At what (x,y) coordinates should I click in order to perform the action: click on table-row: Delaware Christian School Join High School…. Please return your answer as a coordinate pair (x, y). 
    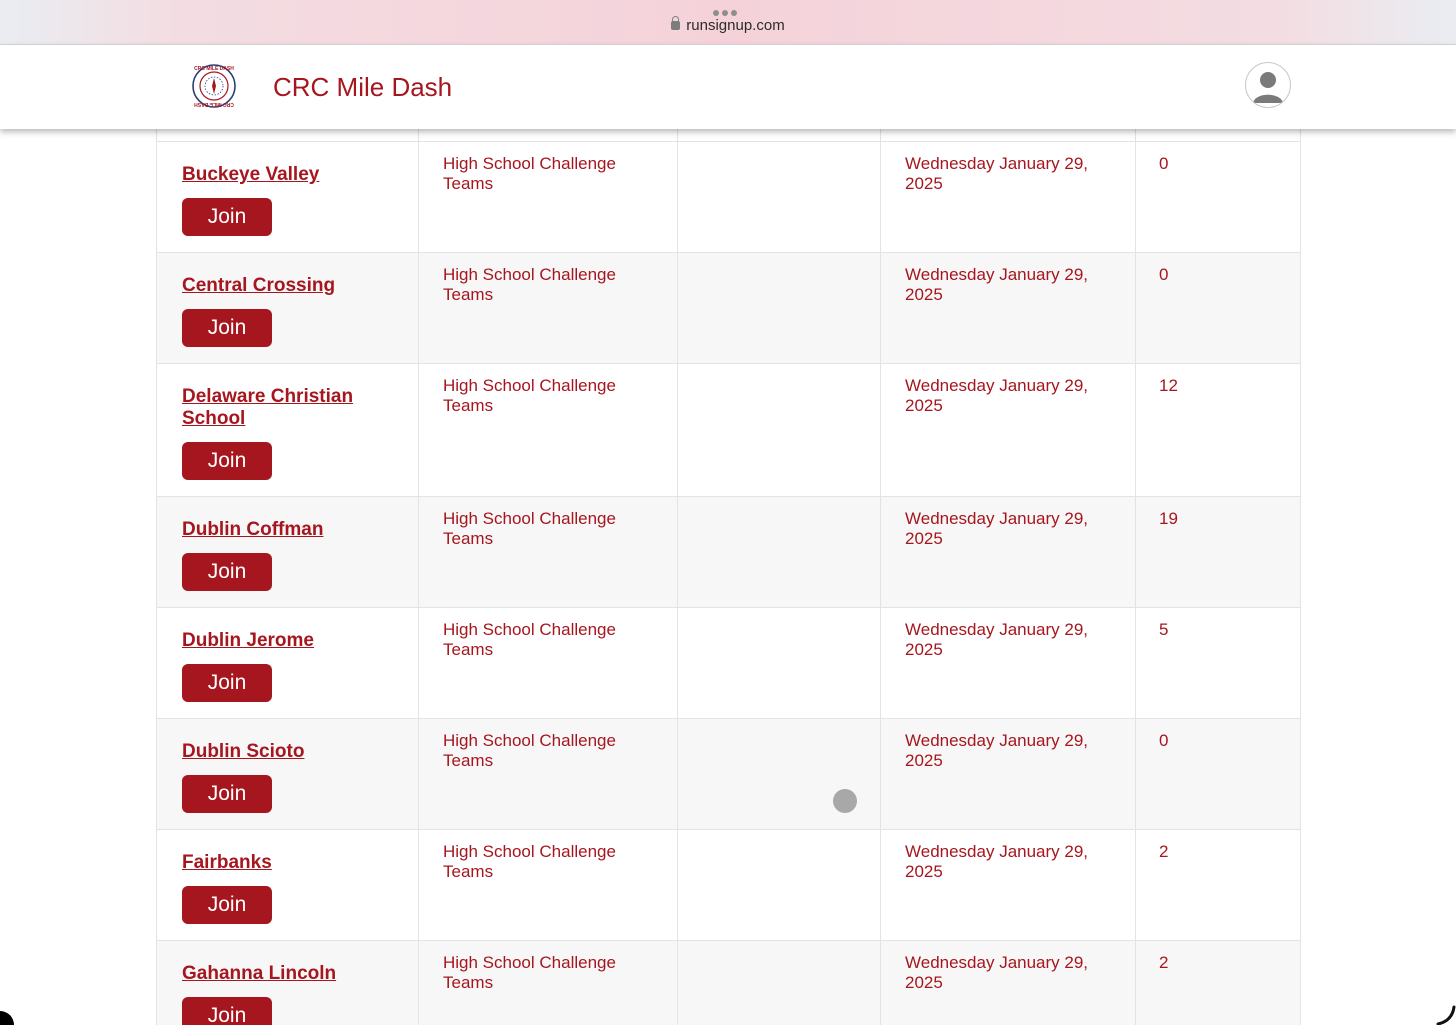
    Looking at the image, I should click on (728, 430).